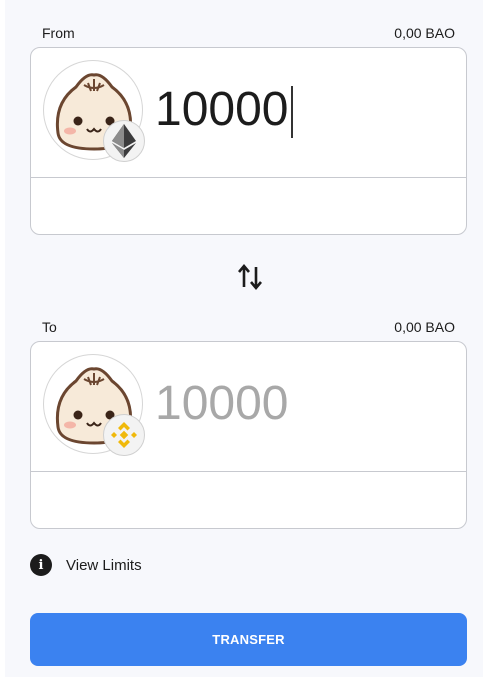  I want to click on to-details-area, so click(248, 500).